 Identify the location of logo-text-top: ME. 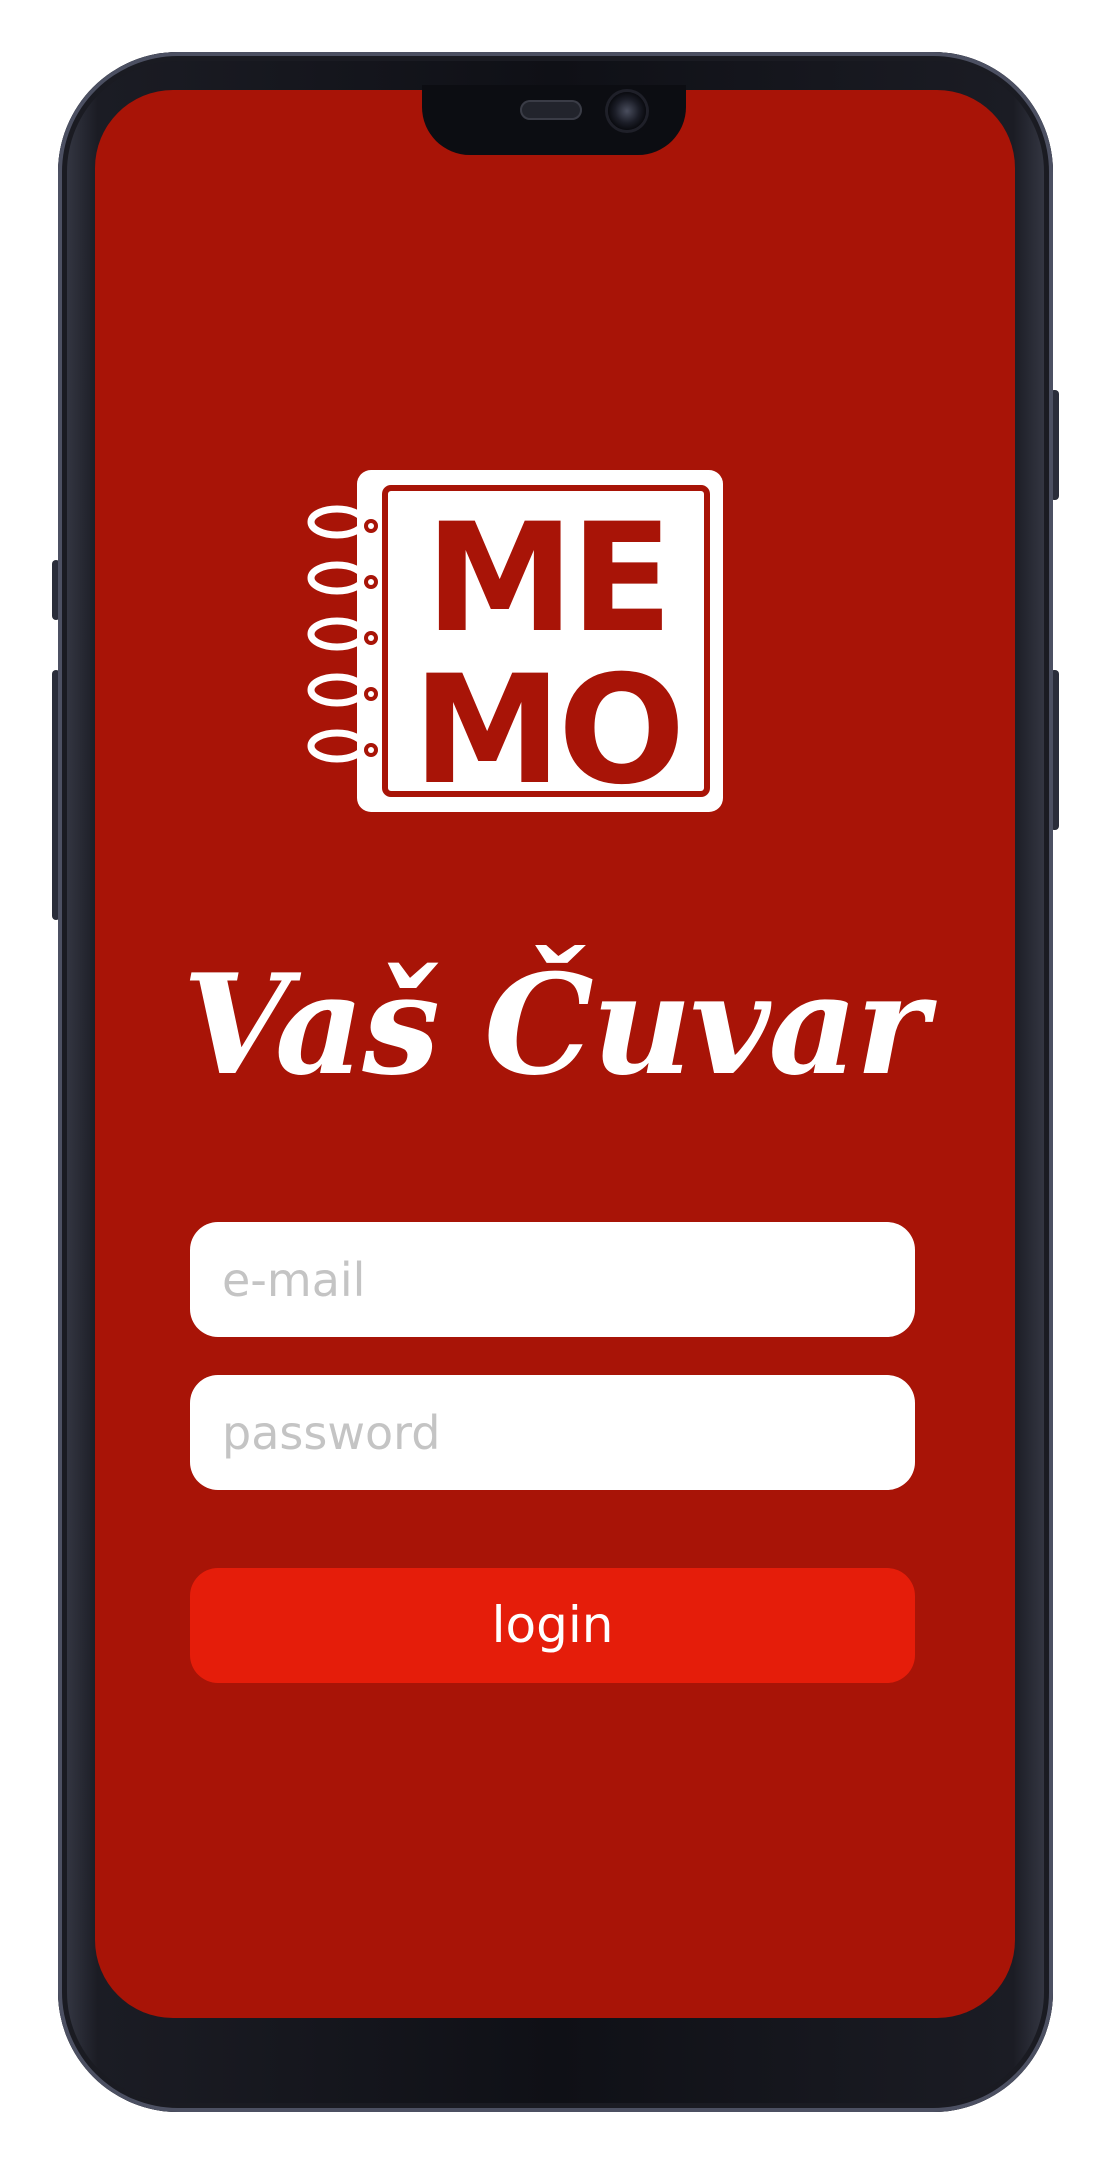
(547, 579).